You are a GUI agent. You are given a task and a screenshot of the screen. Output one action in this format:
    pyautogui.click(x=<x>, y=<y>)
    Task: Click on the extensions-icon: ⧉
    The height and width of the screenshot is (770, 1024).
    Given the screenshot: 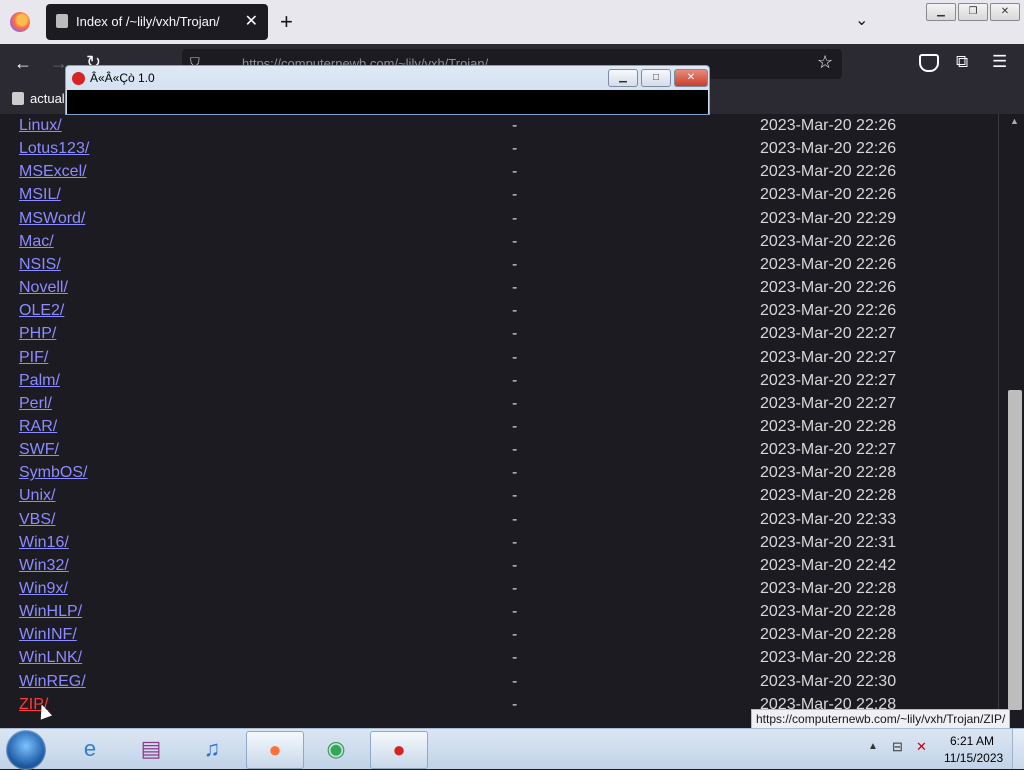 What is the action you would take?
    pyautogui.click(x=962, y=62)
    